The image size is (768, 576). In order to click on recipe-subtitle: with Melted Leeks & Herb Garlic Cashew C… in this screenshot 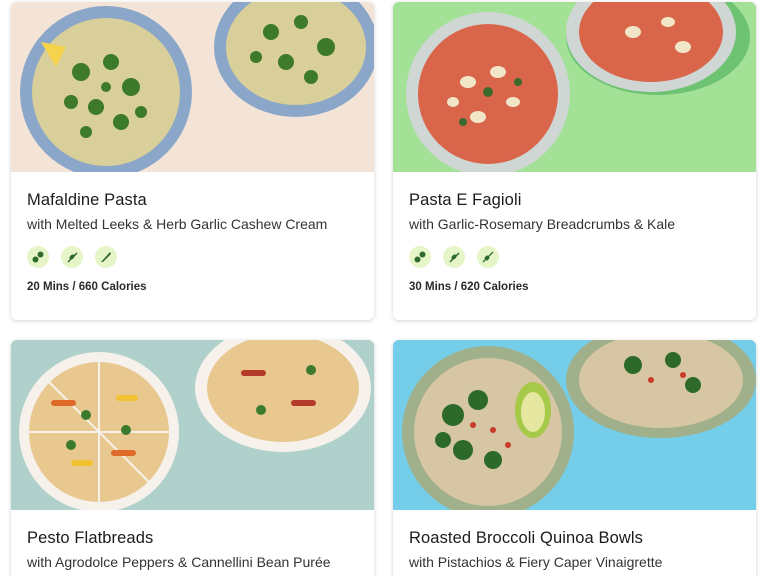, I will do `click(177, 224)`.